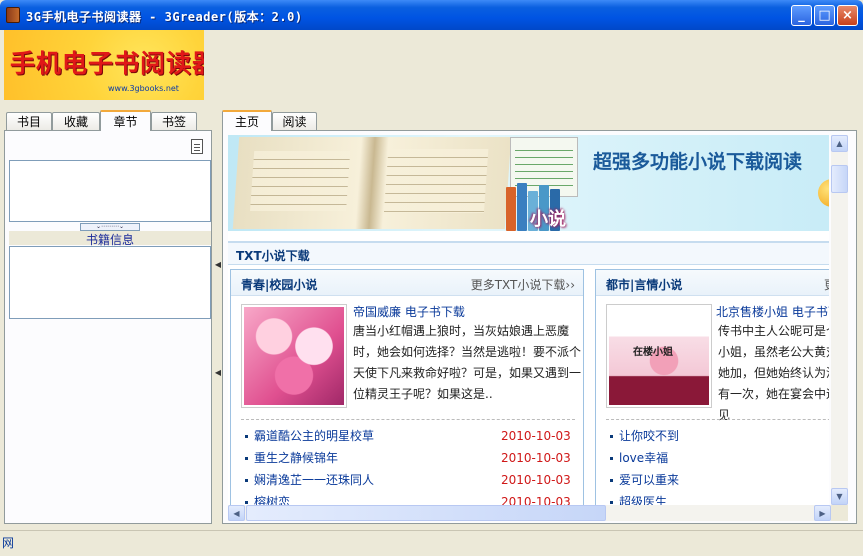 This screenshot has width=863, height=556. Describe the element at coordinates (408, 436) in the screenshot. I see `list-item: 霸道酷公主的明星校草 2010-10-03` at that location.